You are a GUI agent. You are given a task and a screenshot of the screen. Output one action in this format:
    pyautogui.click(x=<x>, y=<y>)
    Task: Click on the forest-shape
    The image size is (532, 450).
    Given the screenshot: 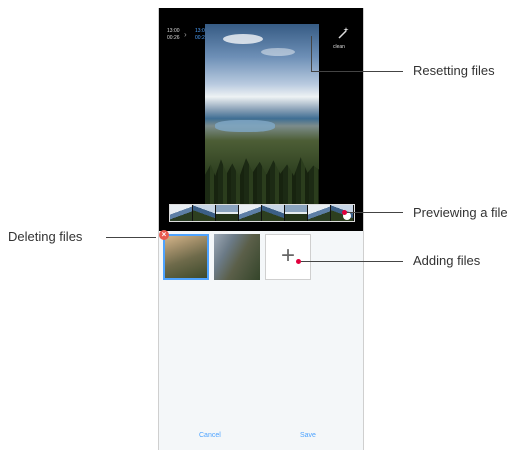 What is the action you would take?
    pyautogui.click(x=262, y=181)
    